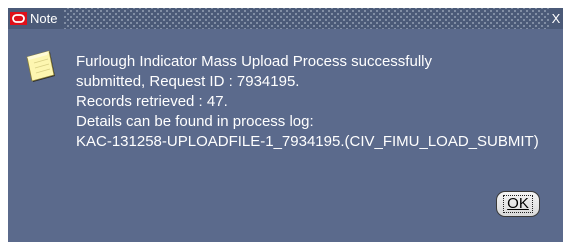 Image resolution: width=563 pixels, height=242 pixels. What do you see at coordinates (152, 101) in the screenshot?
I see `message-line: Records retrieved : 47.` at bounding box center [152, 101].